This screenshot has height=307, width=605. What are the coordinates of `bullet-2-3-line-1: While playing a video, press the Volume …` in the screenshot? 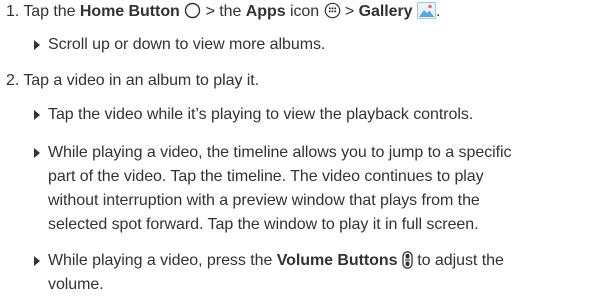 It's located at (276, 259).